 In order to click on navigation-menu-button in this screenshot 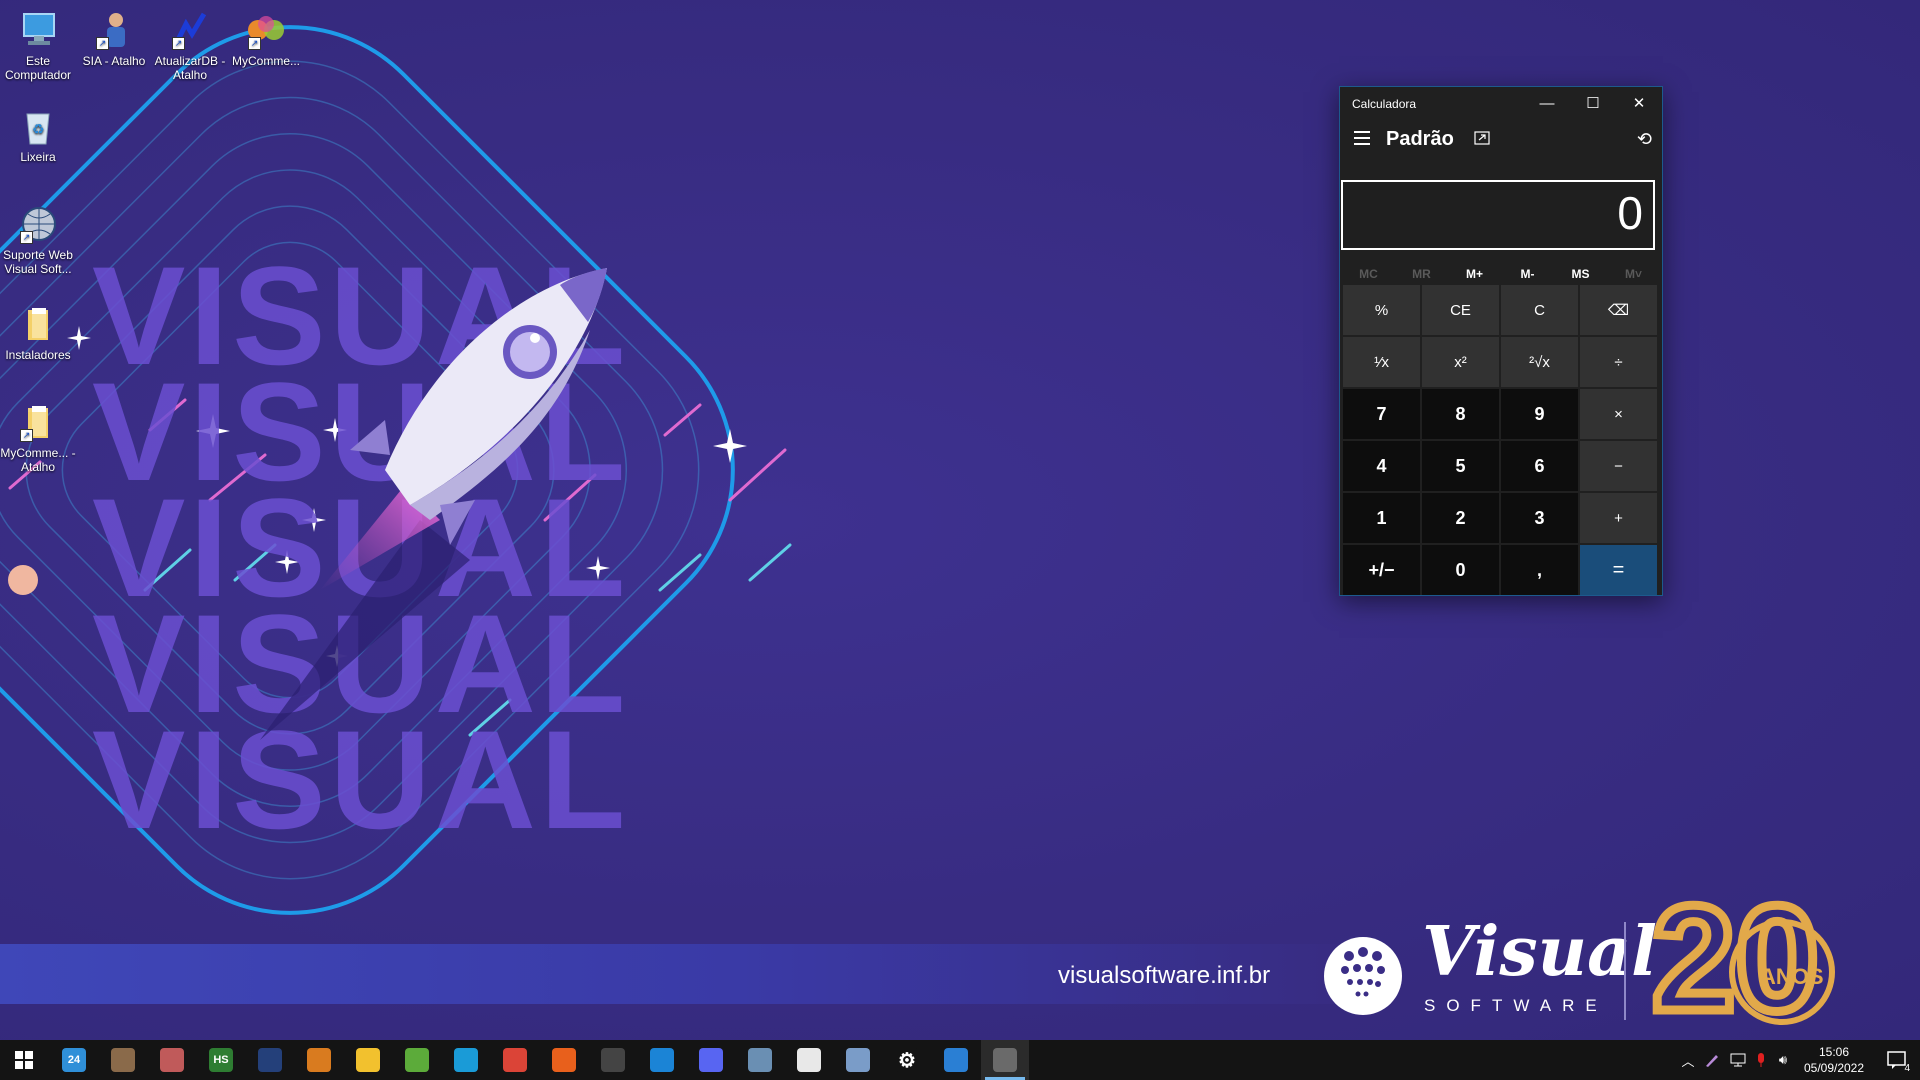, I will do `click(1362, 141)`.